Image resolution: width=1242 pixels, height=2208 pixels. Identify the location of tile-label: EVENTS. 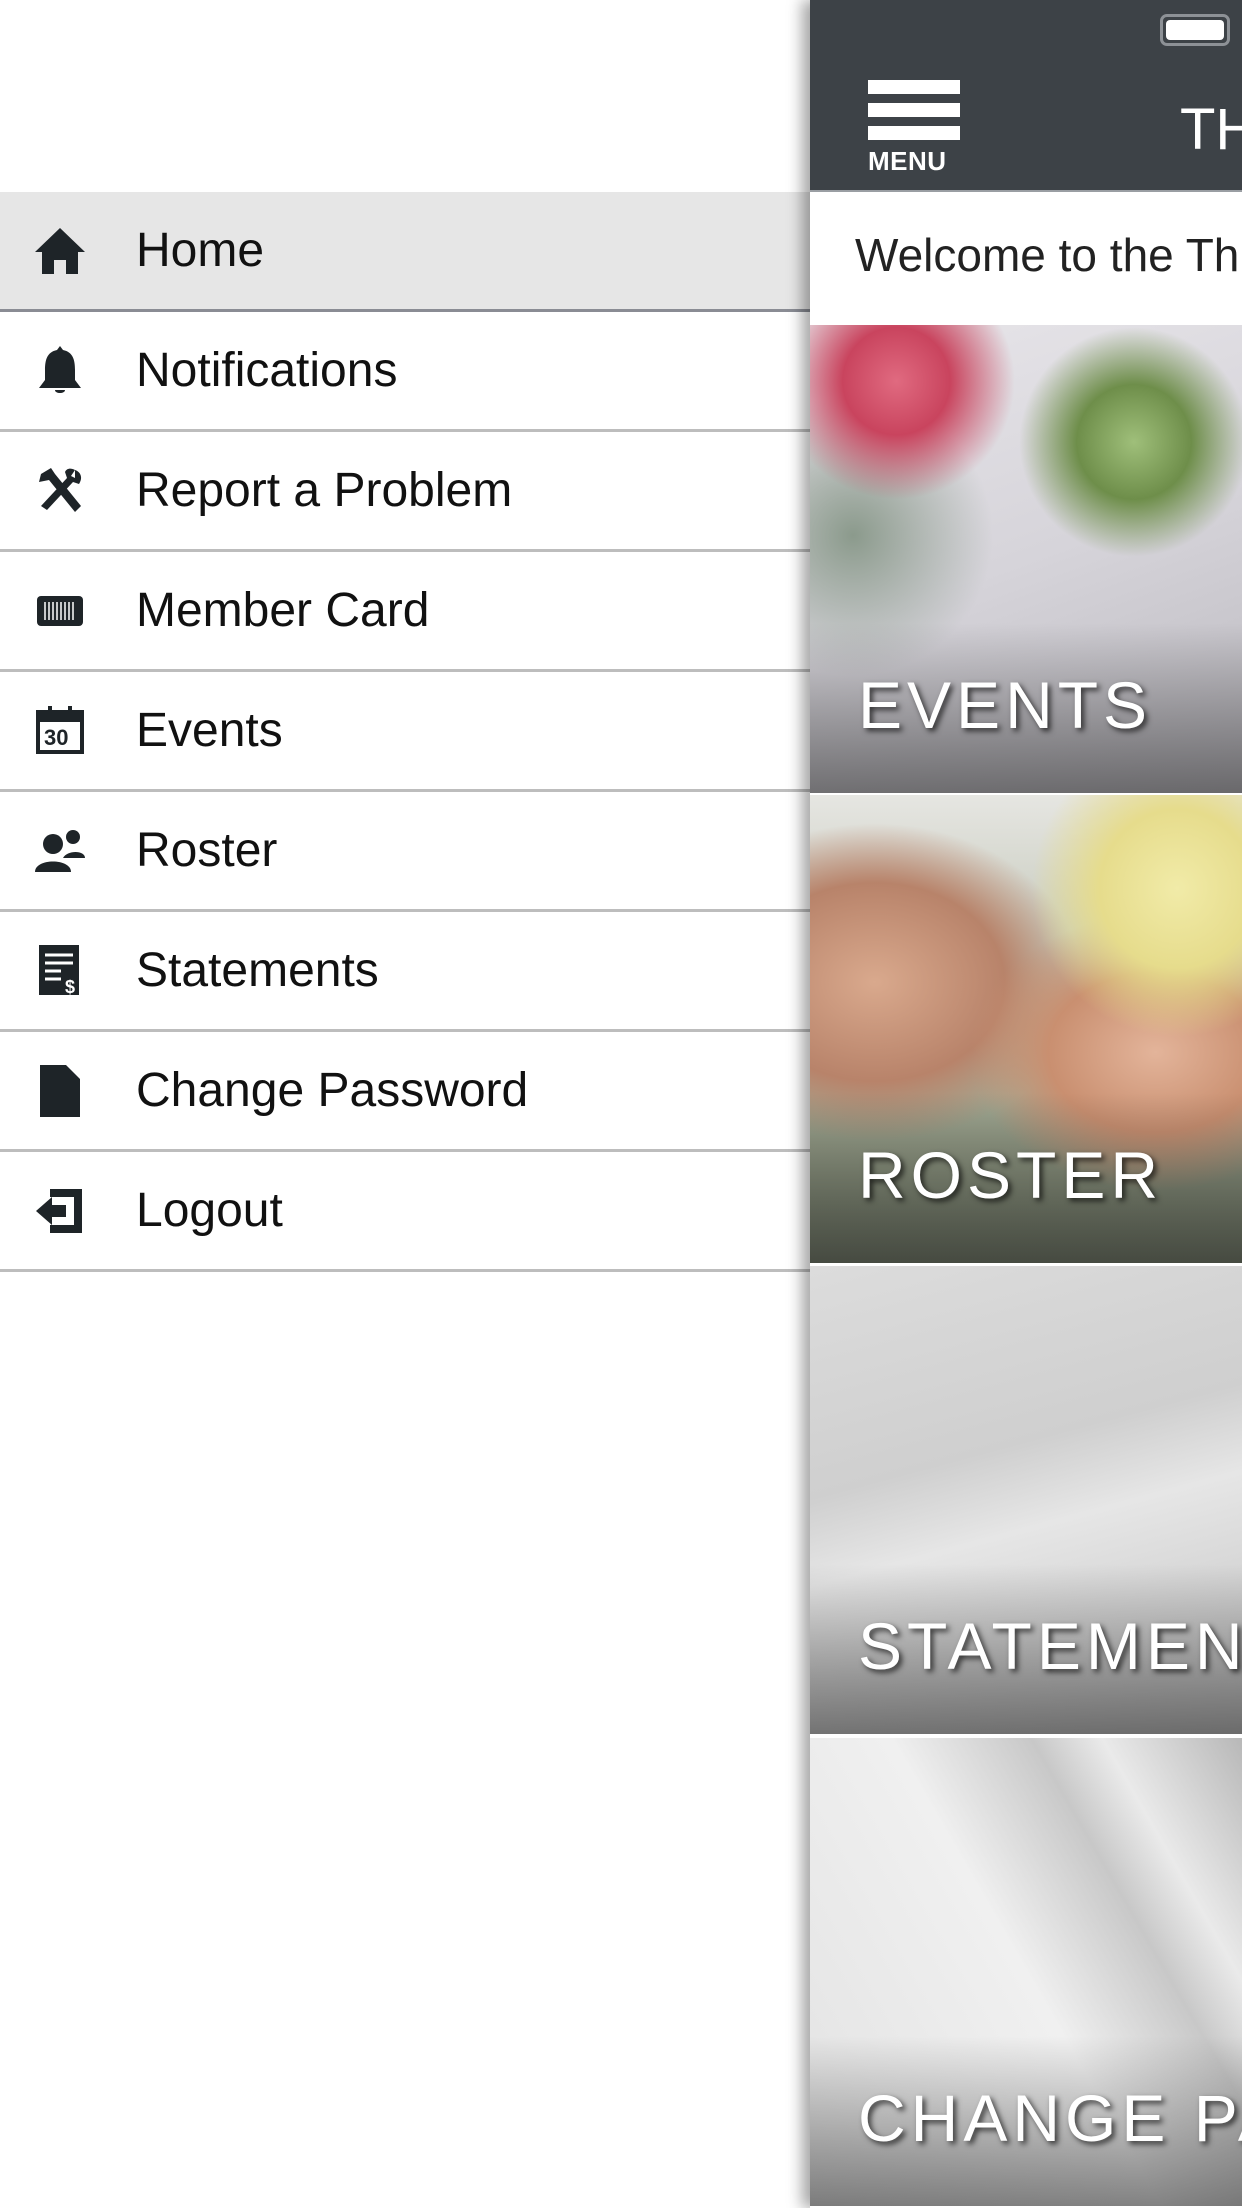
(1005, 705).